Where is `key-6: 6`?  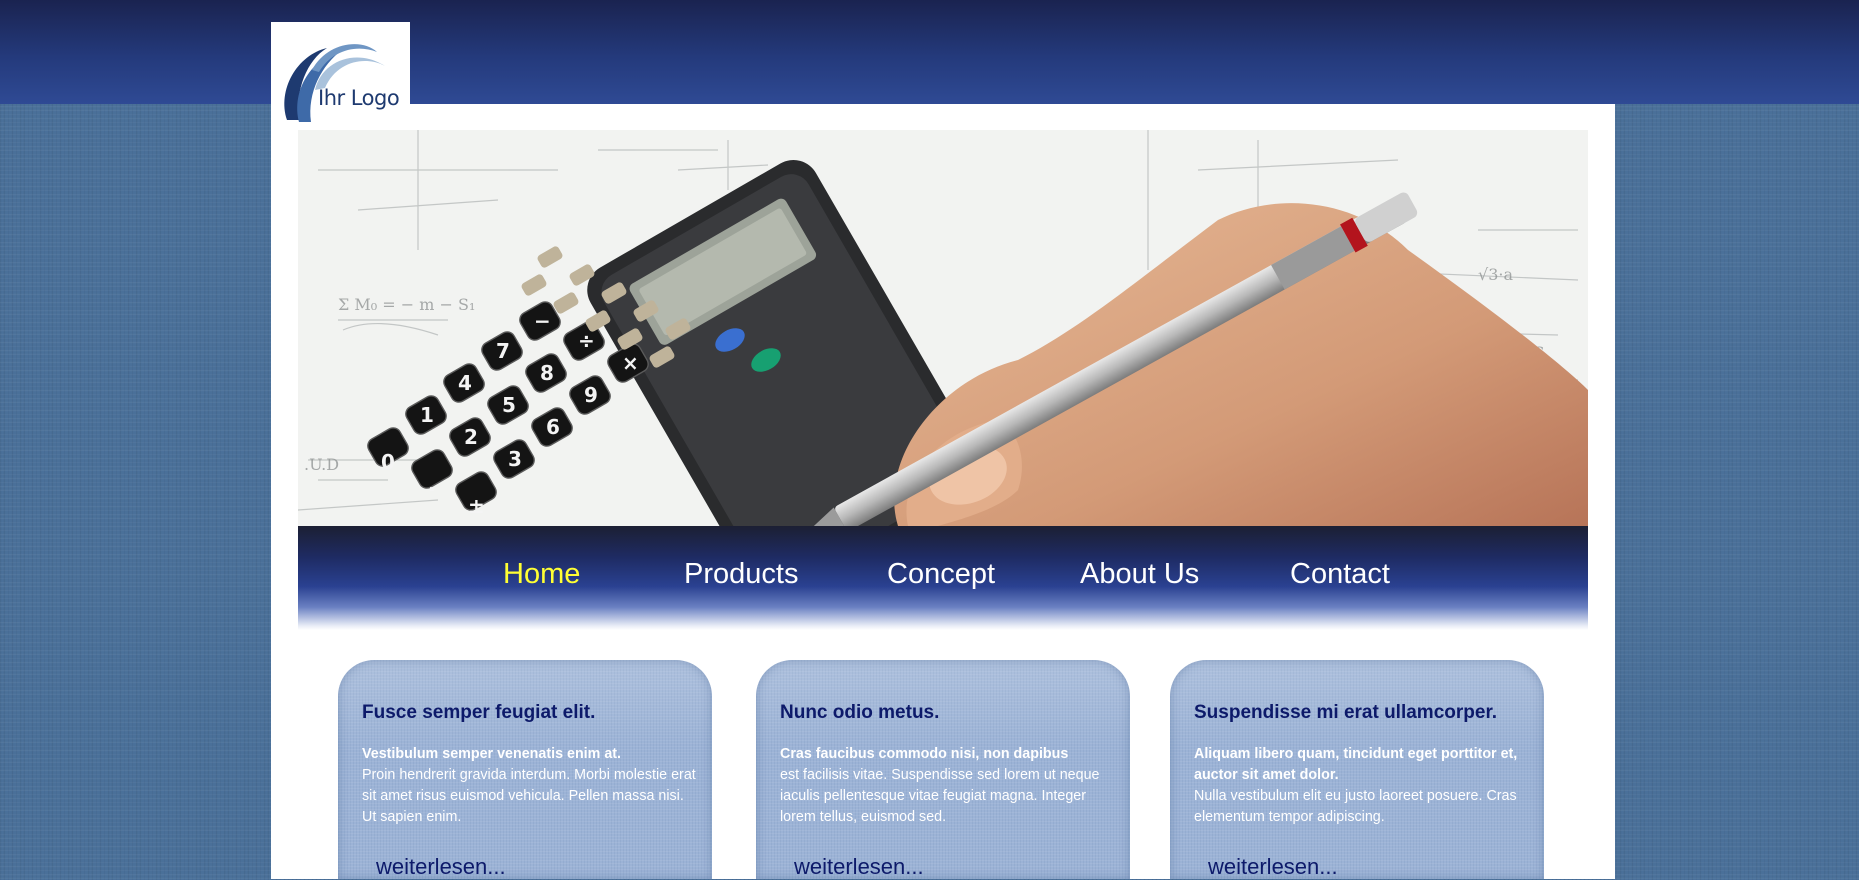
key-6: 6 is located at coordinates (553, 427).